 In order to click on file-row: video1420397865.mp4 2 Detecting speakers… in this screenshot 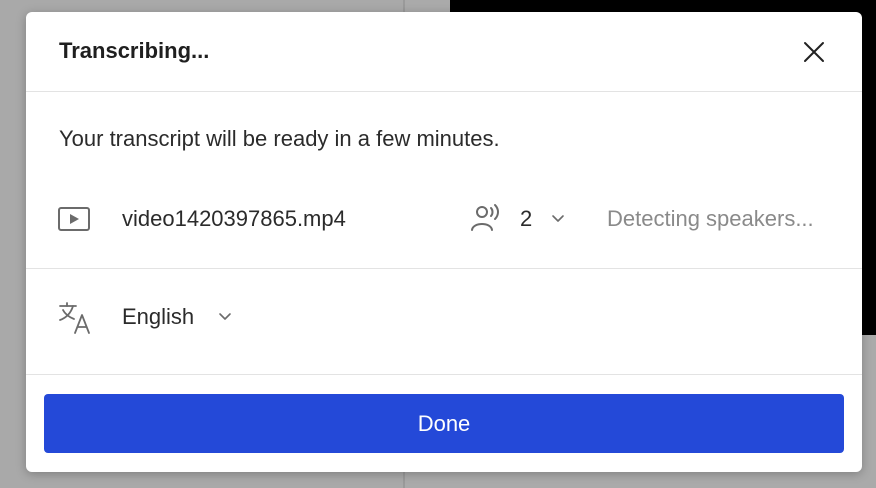, I will do `click(444, 220)`.